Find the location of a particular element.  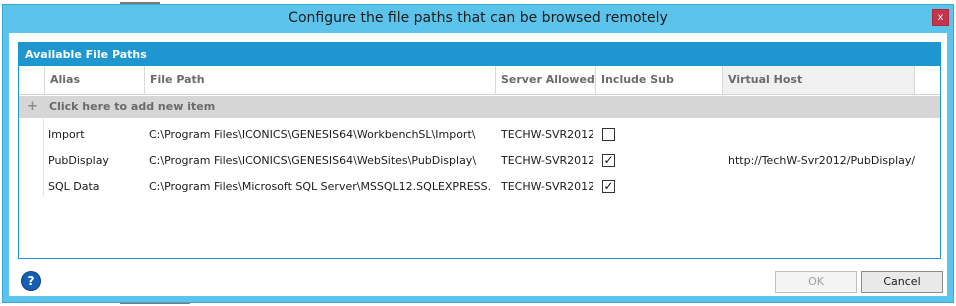

cancel-button: Cancel is located at coordinates (902, 282).